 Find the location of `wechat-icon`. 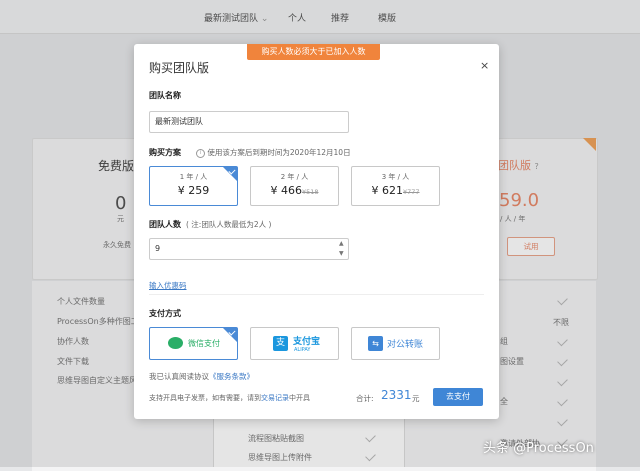

wechat-icon is located at coordinates (175, 343).